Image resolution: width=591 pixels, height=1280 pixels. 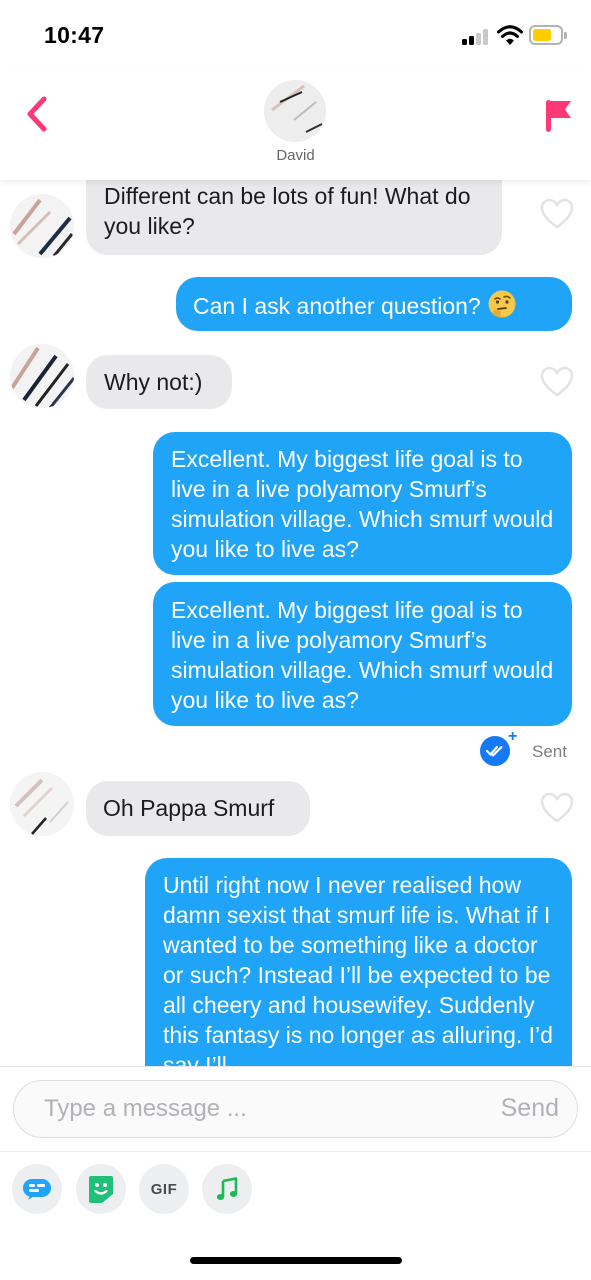 I want to click on incoming-message: Oh Pappa Smurf, so click(x=198, y=808).